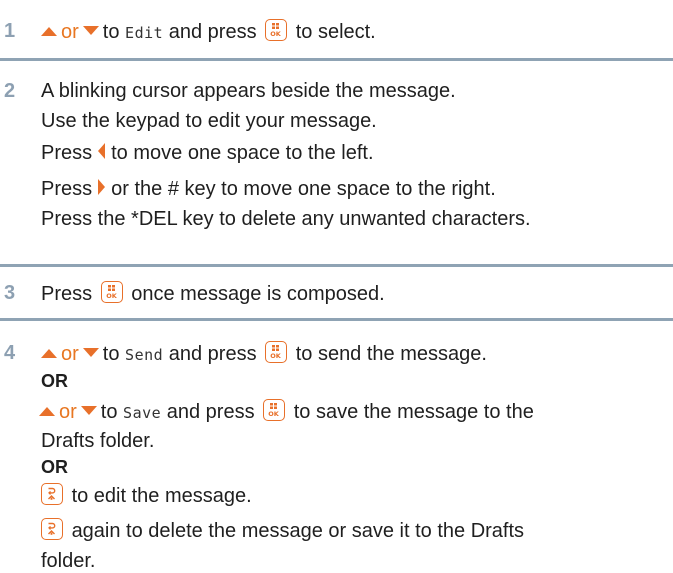 Image resolution: width=673 pixels, height=573 pixels. I want to click on text: to save the message to the, so click(413, 412).